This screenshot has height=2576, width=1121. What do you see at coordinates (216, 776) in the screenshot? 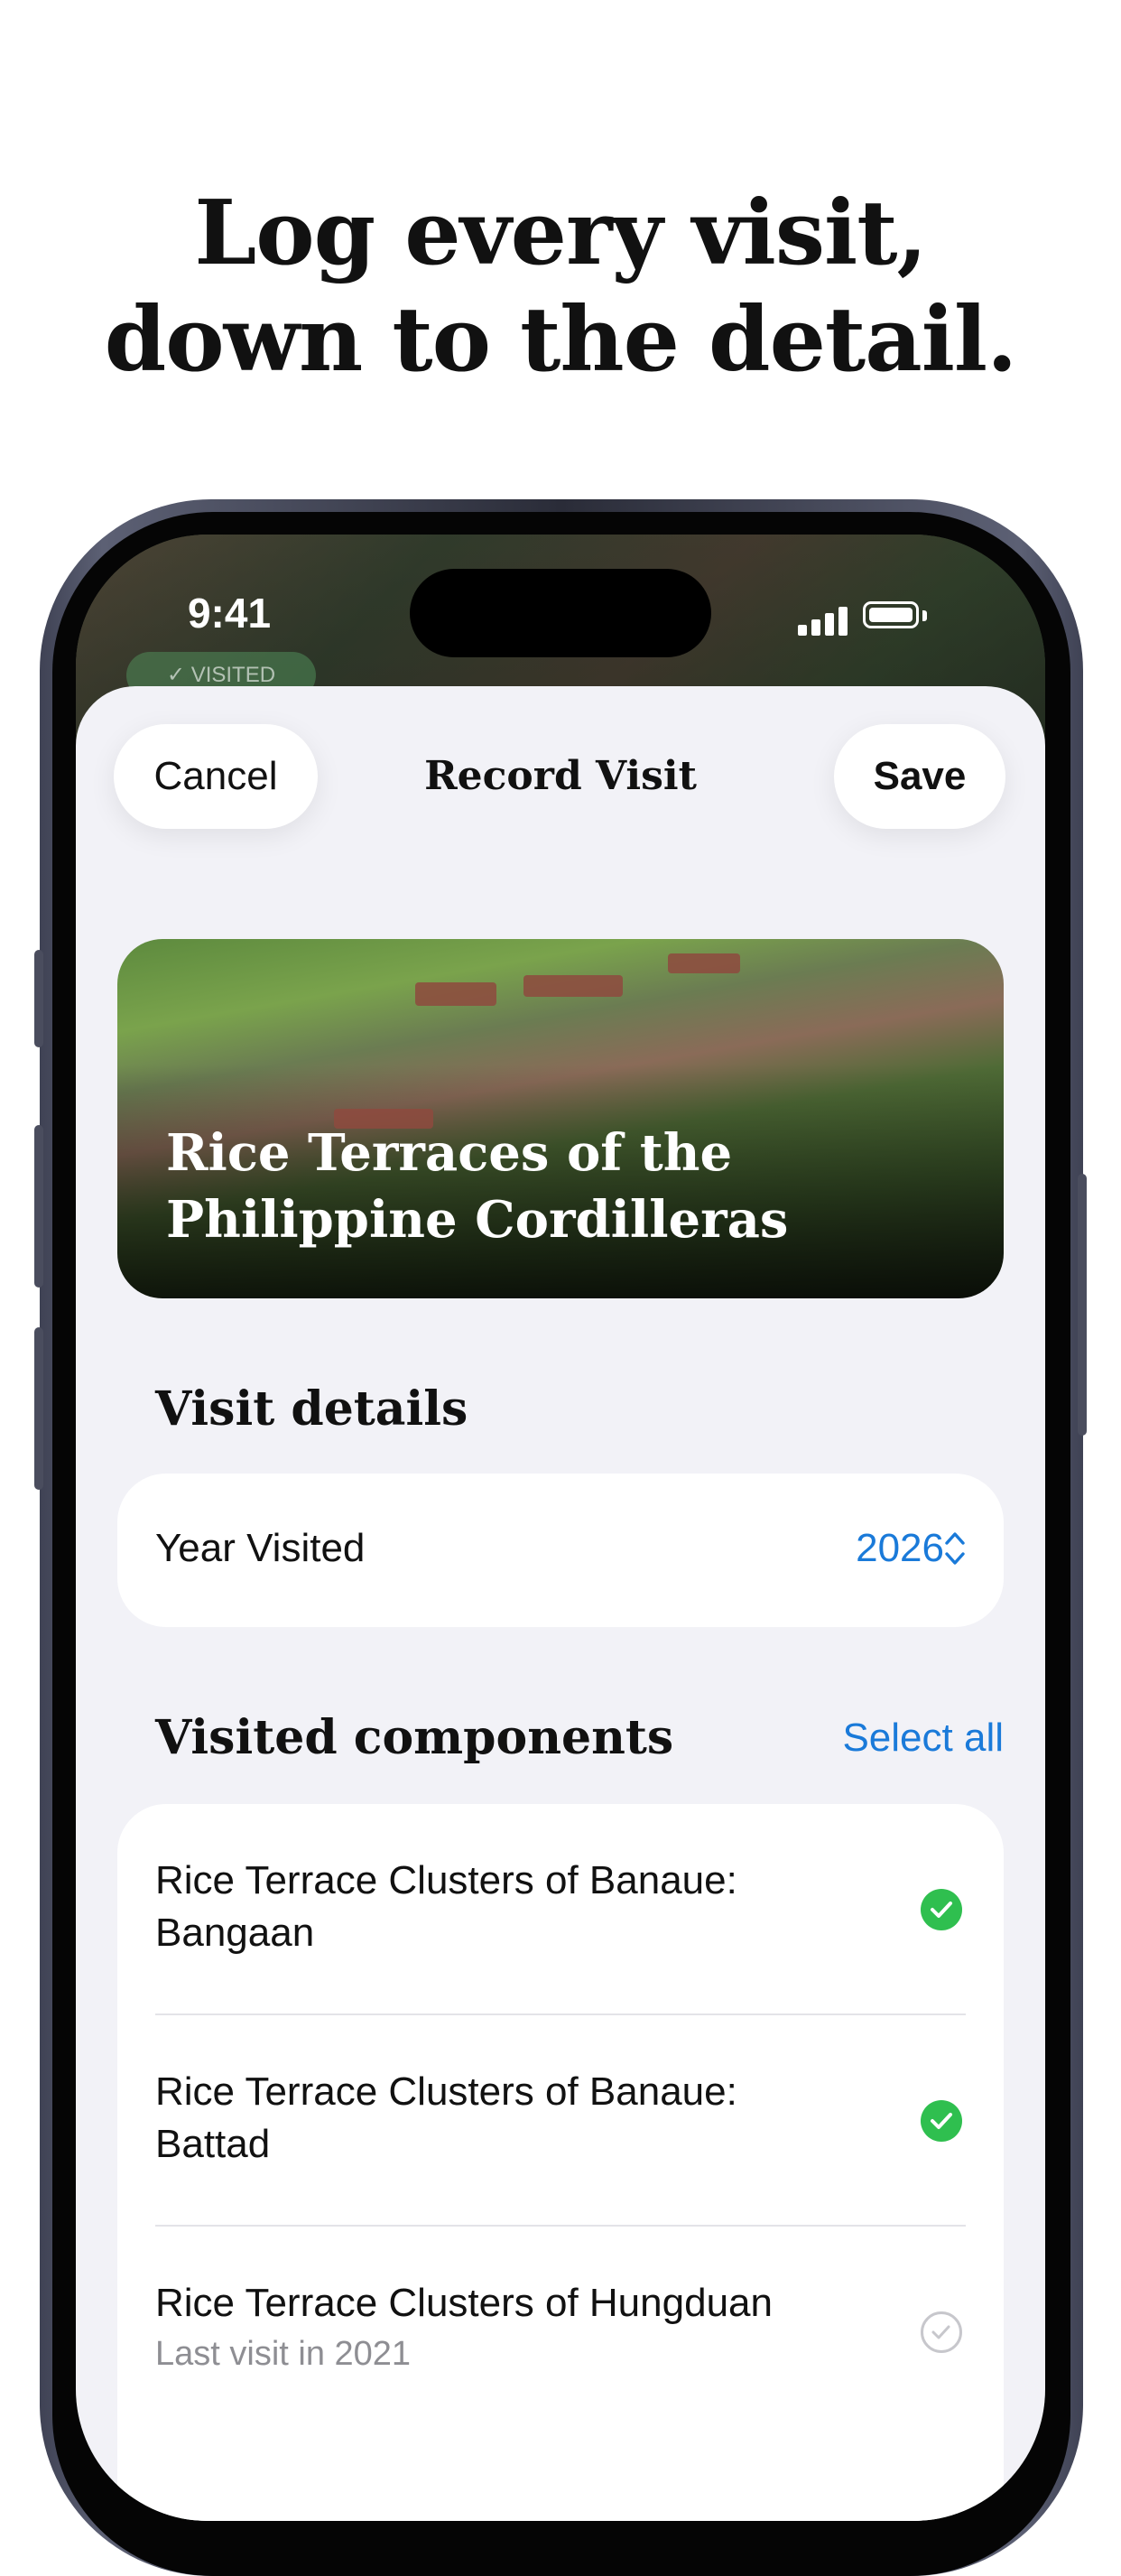
I see `cancel-button: Cancel` at bounding box center [216, 776].